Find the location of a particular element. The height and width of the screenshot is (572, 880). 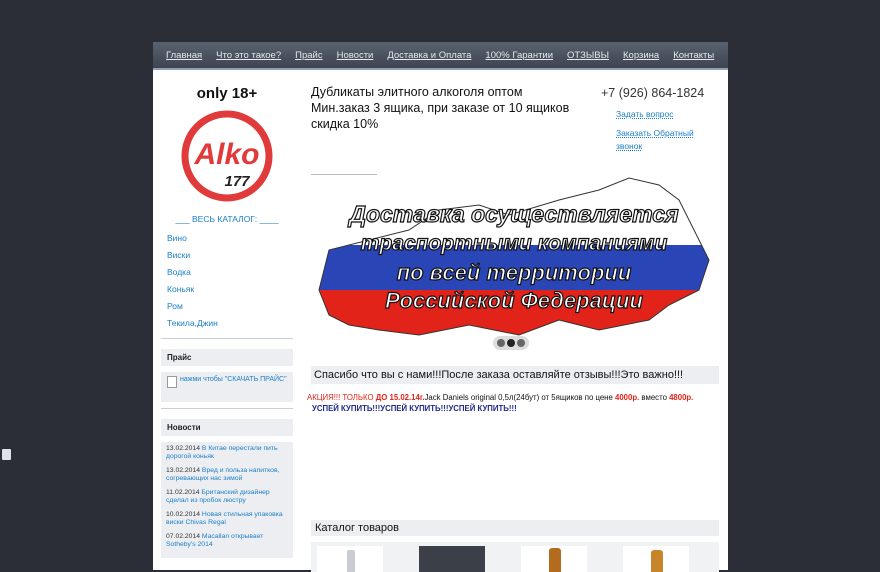

news-date: 11.02.2014 is located at coordinates (183, 492).